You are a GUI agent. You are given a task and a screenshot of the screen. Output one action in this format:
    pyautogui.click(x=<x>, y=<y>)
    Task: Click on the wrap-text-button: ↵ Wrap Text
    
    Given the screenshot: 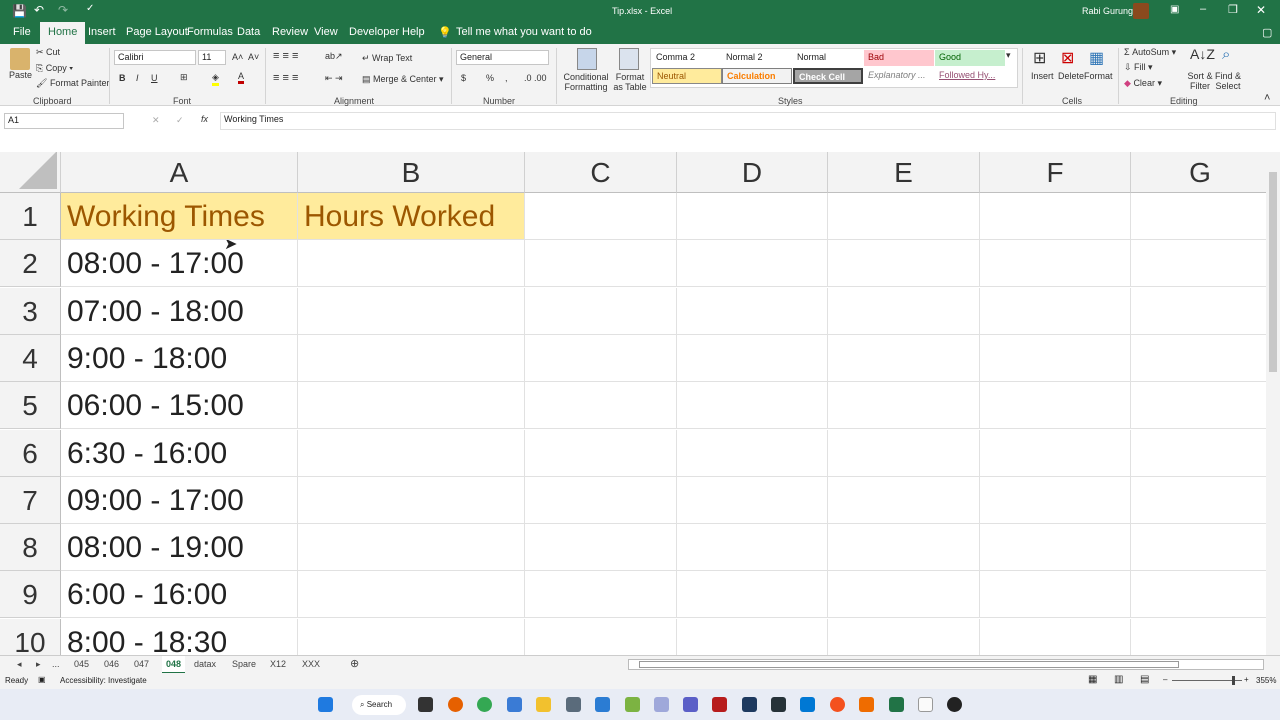 What is the action you would take?
    pyautogui.click(x=387, y=58)
    